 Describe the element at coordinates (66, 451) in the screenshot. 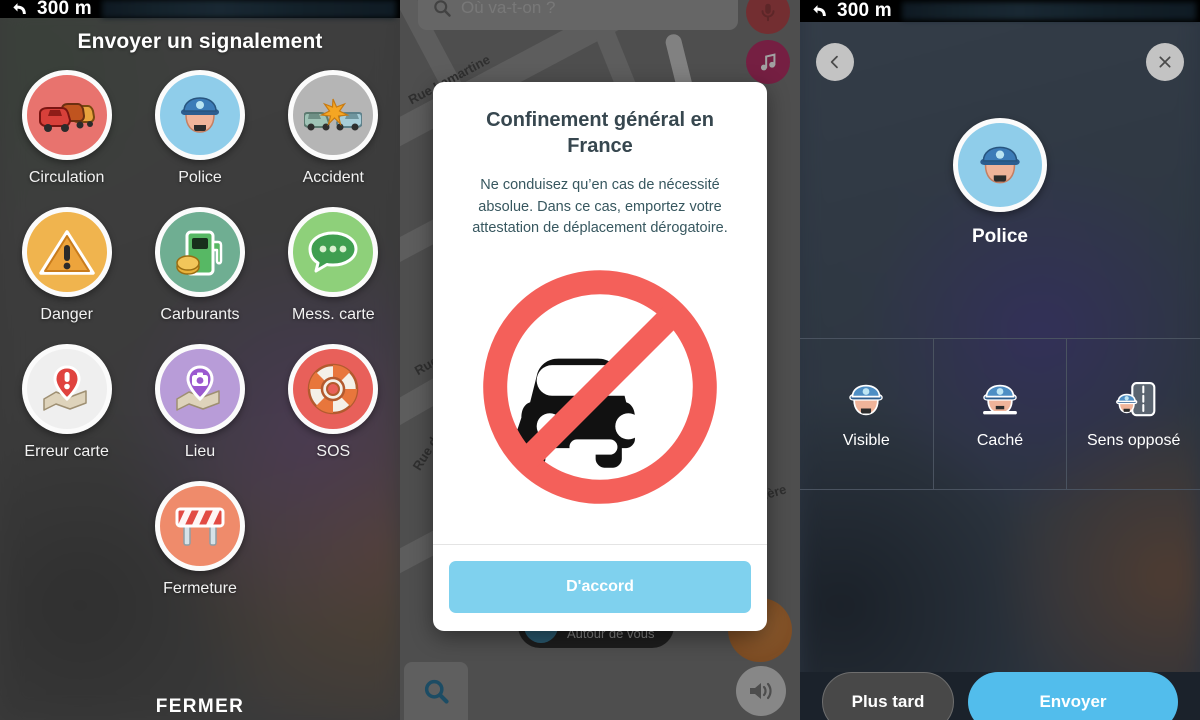

I see `report-item-label: Erreur carte` at that location.